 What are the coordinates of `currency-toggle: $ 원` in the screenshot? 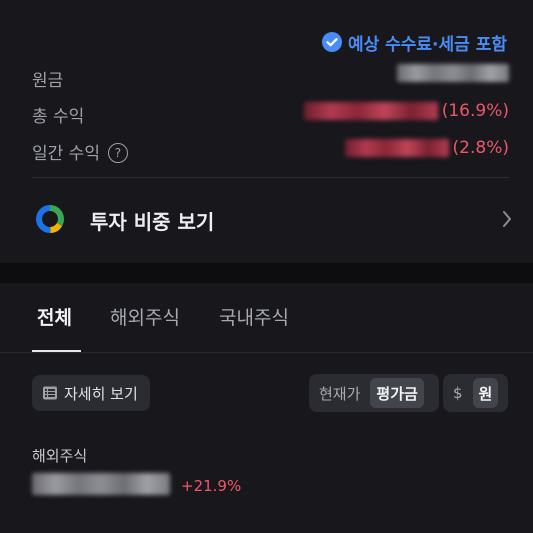 It's located at (475, 393).